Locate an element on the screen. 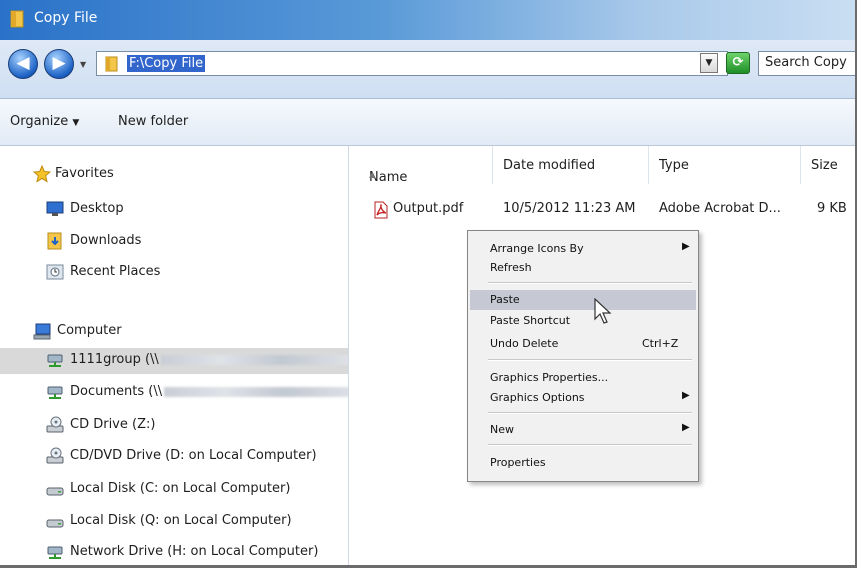 This screenshot has width=864, height=573. column-size-label: Size is located at coordinates (824, 165).